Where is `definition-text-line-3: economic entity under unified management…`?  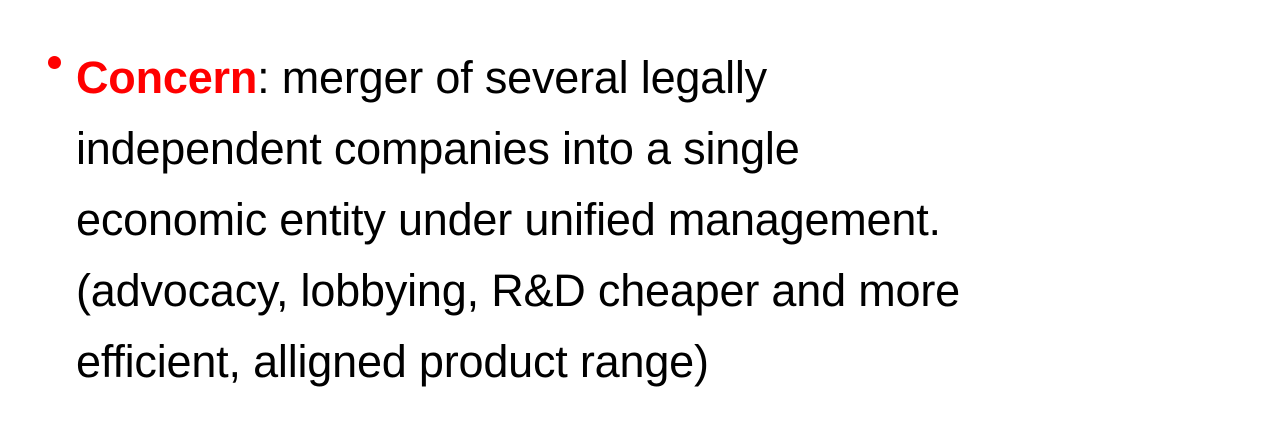
definition-text-line-3: economic entity under unified management… is located at coordinates (508, 219).